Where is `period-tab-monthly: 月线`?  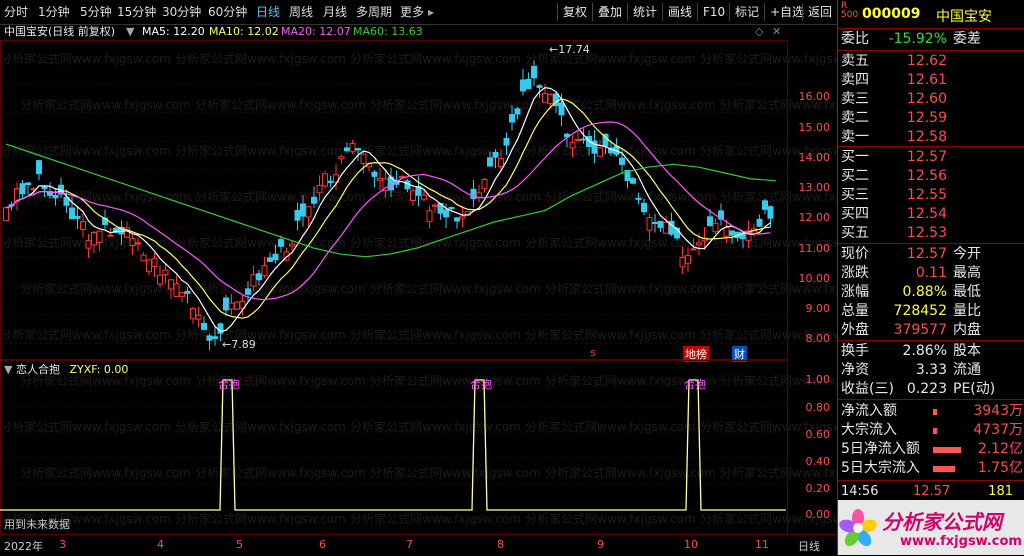 period-tab-monthly: 月线 is located at coordinates (335, 12).